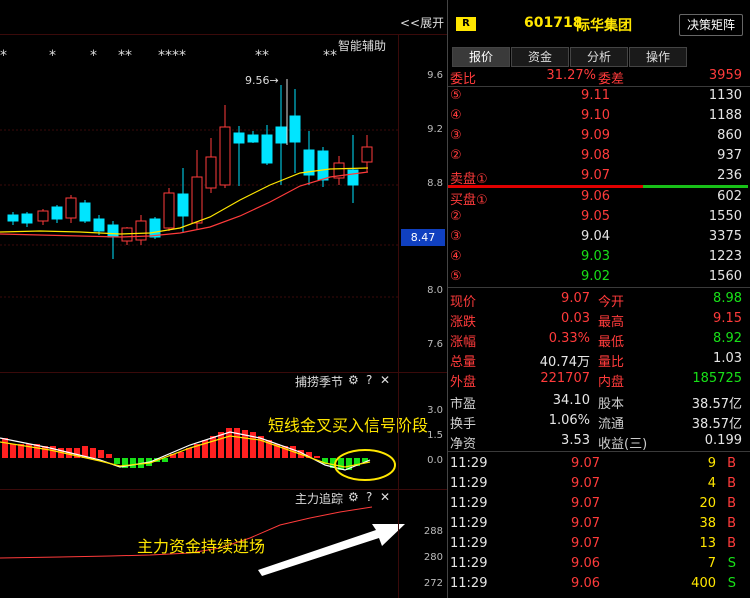  I want to click on quote-row: 现价 9.07 今开 8.98, so click(598, 299).